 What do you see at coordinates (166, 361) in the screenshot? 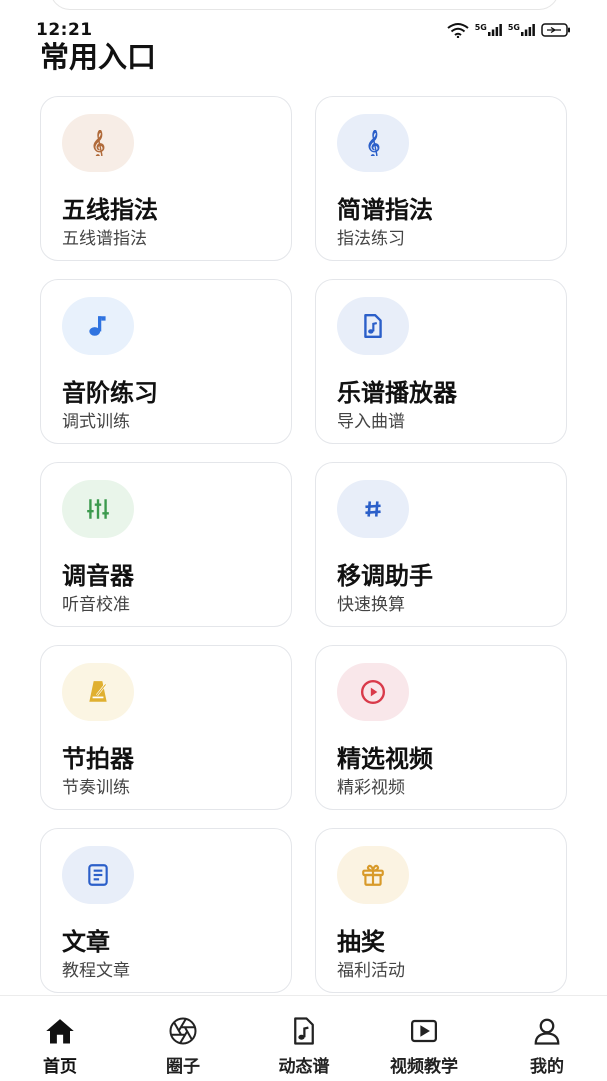
I see `entry-card-scale-practice: 音阶练习 调式训练` at bounding box center [166, 361].